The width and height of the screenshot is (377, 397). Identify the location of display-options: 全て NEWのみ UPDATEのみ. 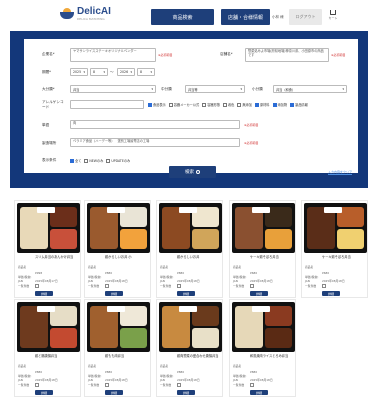
(101, 160).